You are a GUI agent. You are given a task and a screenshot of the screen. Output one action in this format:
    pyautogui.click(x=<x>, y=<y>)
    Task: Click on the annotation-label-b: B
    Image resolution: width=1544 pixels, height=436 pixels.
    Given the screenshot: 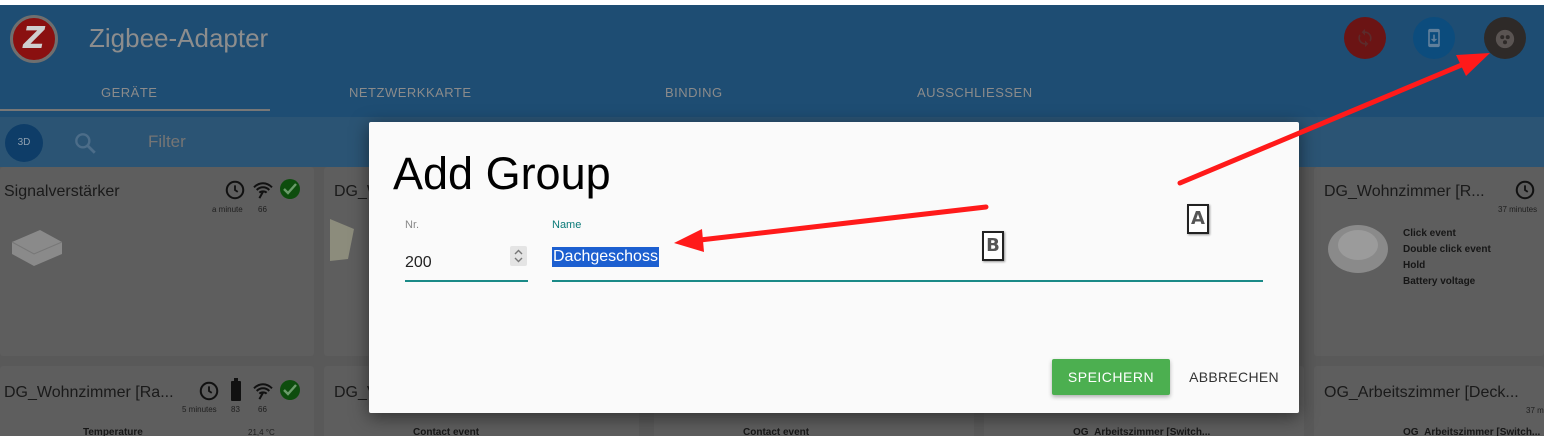 What is the action you would take?
    pyautogui.click(x=993, y=246)
    